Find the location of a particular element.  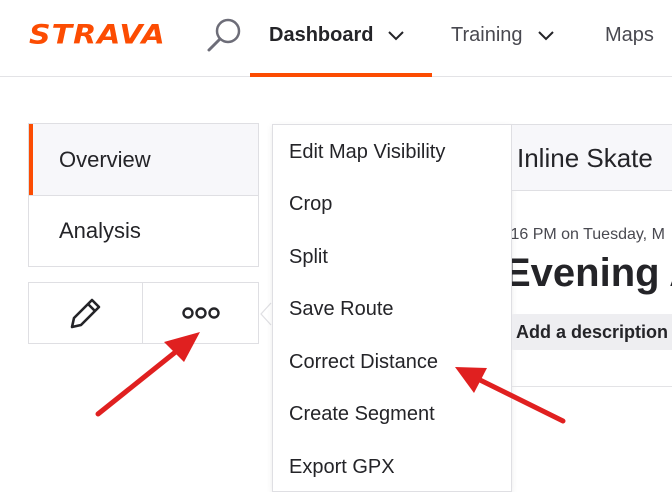

nav-maps-label: Maps is located at coordinates (629, 35).